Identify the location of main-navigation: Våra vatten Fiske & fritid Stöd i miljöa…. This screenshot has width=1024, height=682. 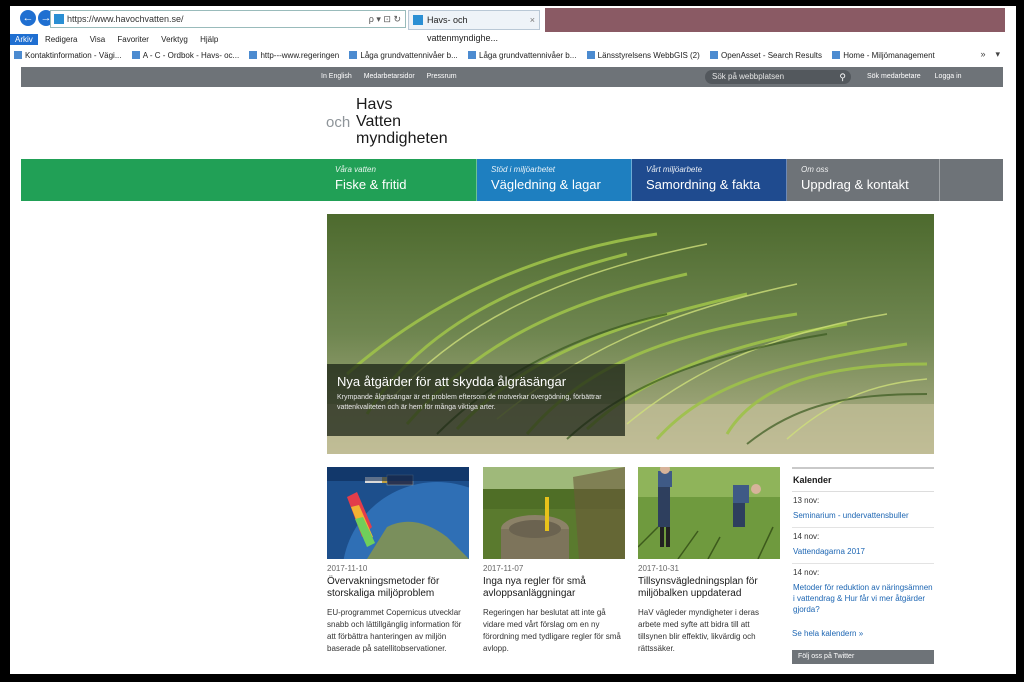
(512, 180).